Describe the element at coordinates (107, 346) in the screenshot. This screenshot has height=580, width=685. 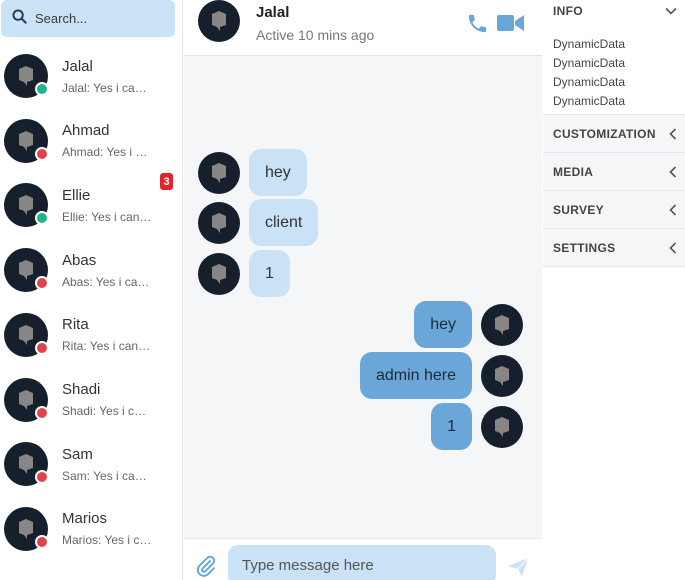
I see `contact-preview: Rita: Yes i can help you` at that location.